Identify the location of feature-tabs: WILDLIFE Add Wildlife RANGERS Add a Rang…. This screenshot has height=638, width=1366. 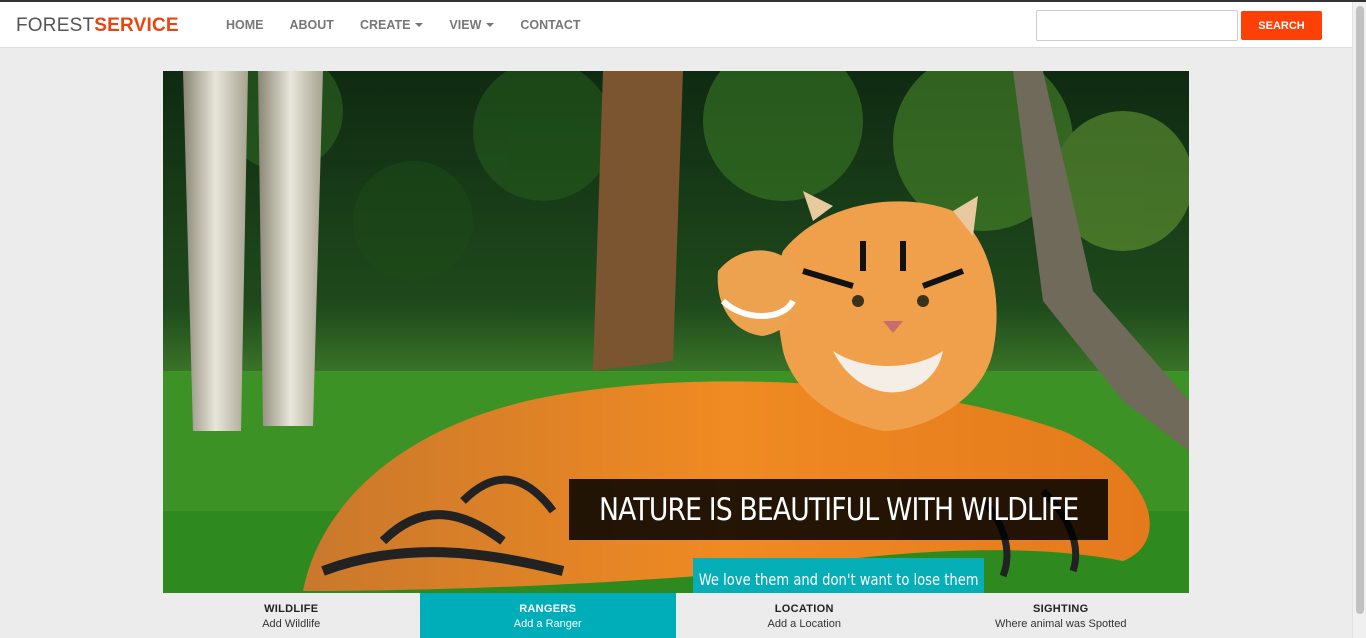
(676, 615).